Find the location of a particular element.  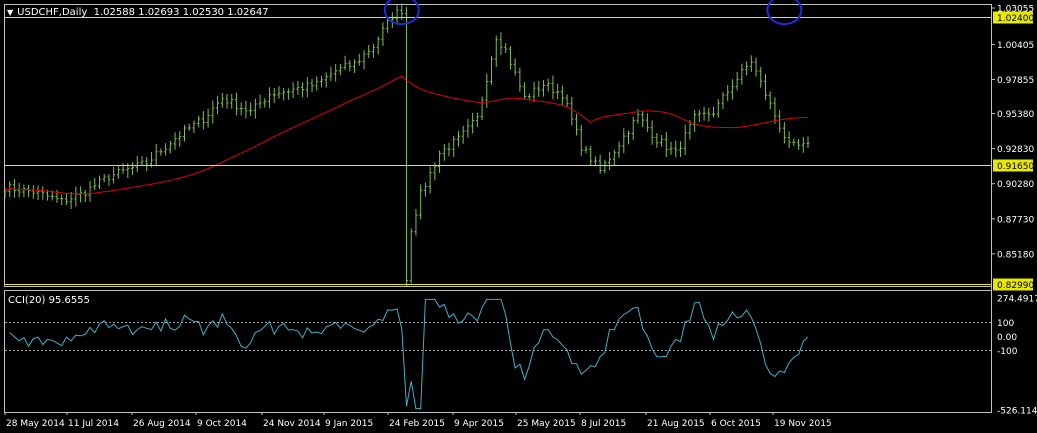

cci-tick-label: 274.4917 is located at coordinates (1017, 300).